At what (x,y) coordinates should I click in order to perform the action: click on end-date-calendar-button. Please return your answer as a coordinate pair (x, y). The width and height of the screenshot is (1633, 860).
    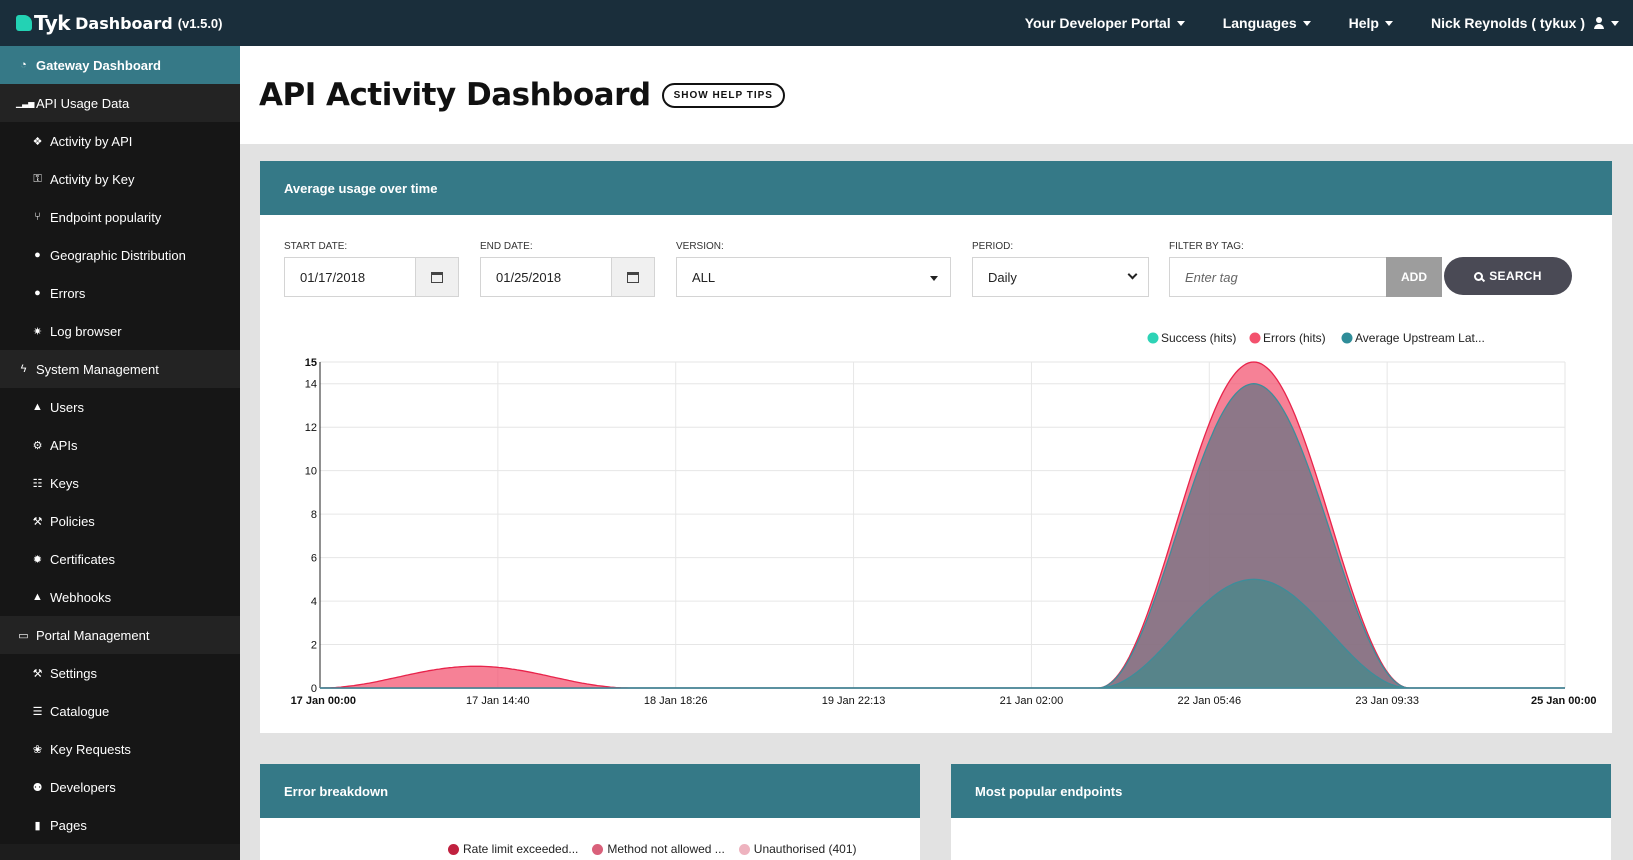
    Looking at the image, I should click on (633, 277).